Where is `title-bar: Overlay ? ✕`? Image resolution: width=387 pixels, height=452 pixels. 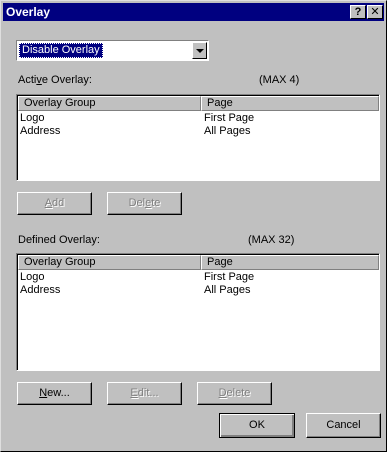 title-bar: Overlay ? ✕ is located at coordinates (193, 12).